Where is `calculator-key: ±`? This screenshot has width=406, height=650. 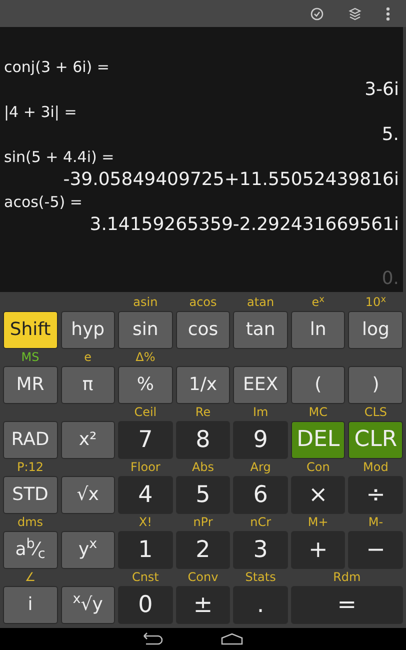 calculator-key: ± is located at coordinates (203, 605).